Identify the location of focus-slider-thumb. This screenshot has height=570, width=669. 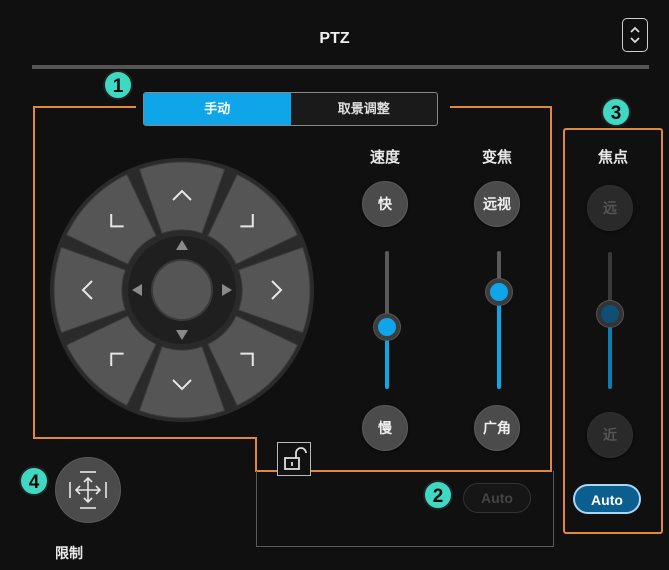
(610, 313).